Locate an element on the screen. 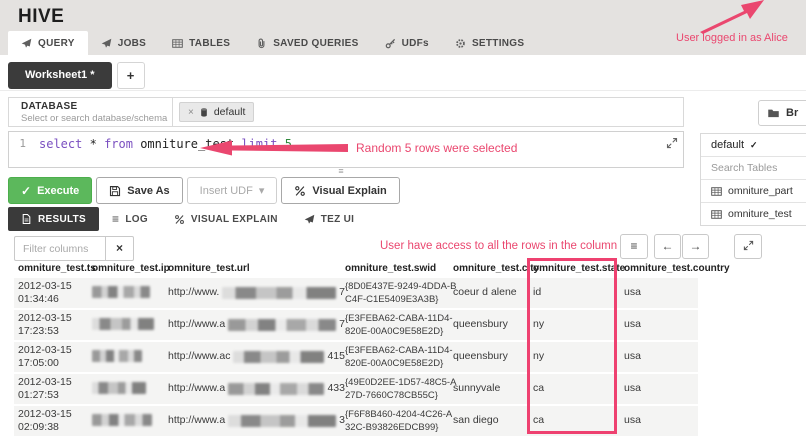 The width and height of the screenshot is (806, 441). tab-label: LOG is located at coordinates (136, 219).